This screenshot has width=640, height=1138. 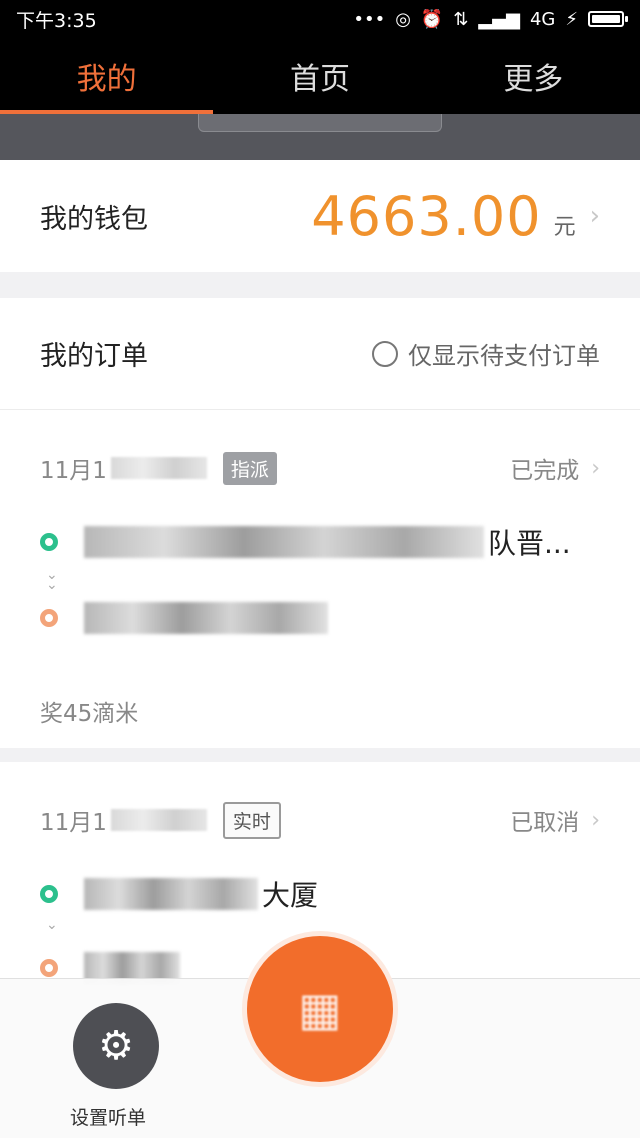 What do you see at coordinates (107, 76) in the screenshot?
I see `tab-mine: 我的` at bounding box center [107, 76].